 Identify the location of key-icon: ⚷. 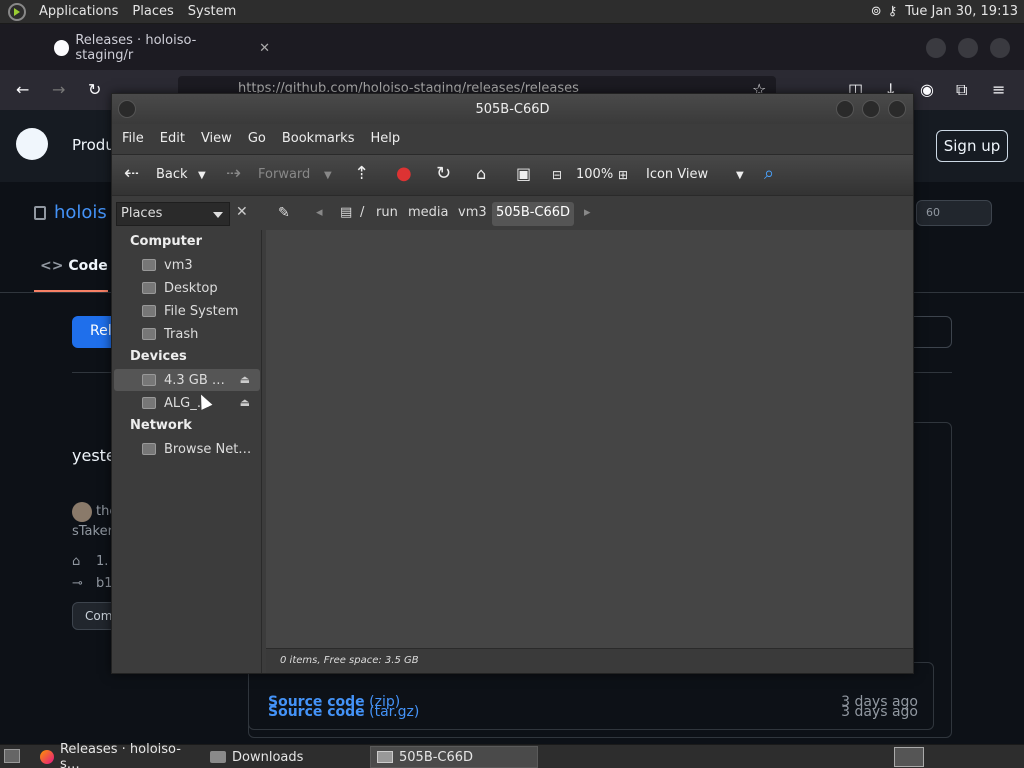
(893, 11).